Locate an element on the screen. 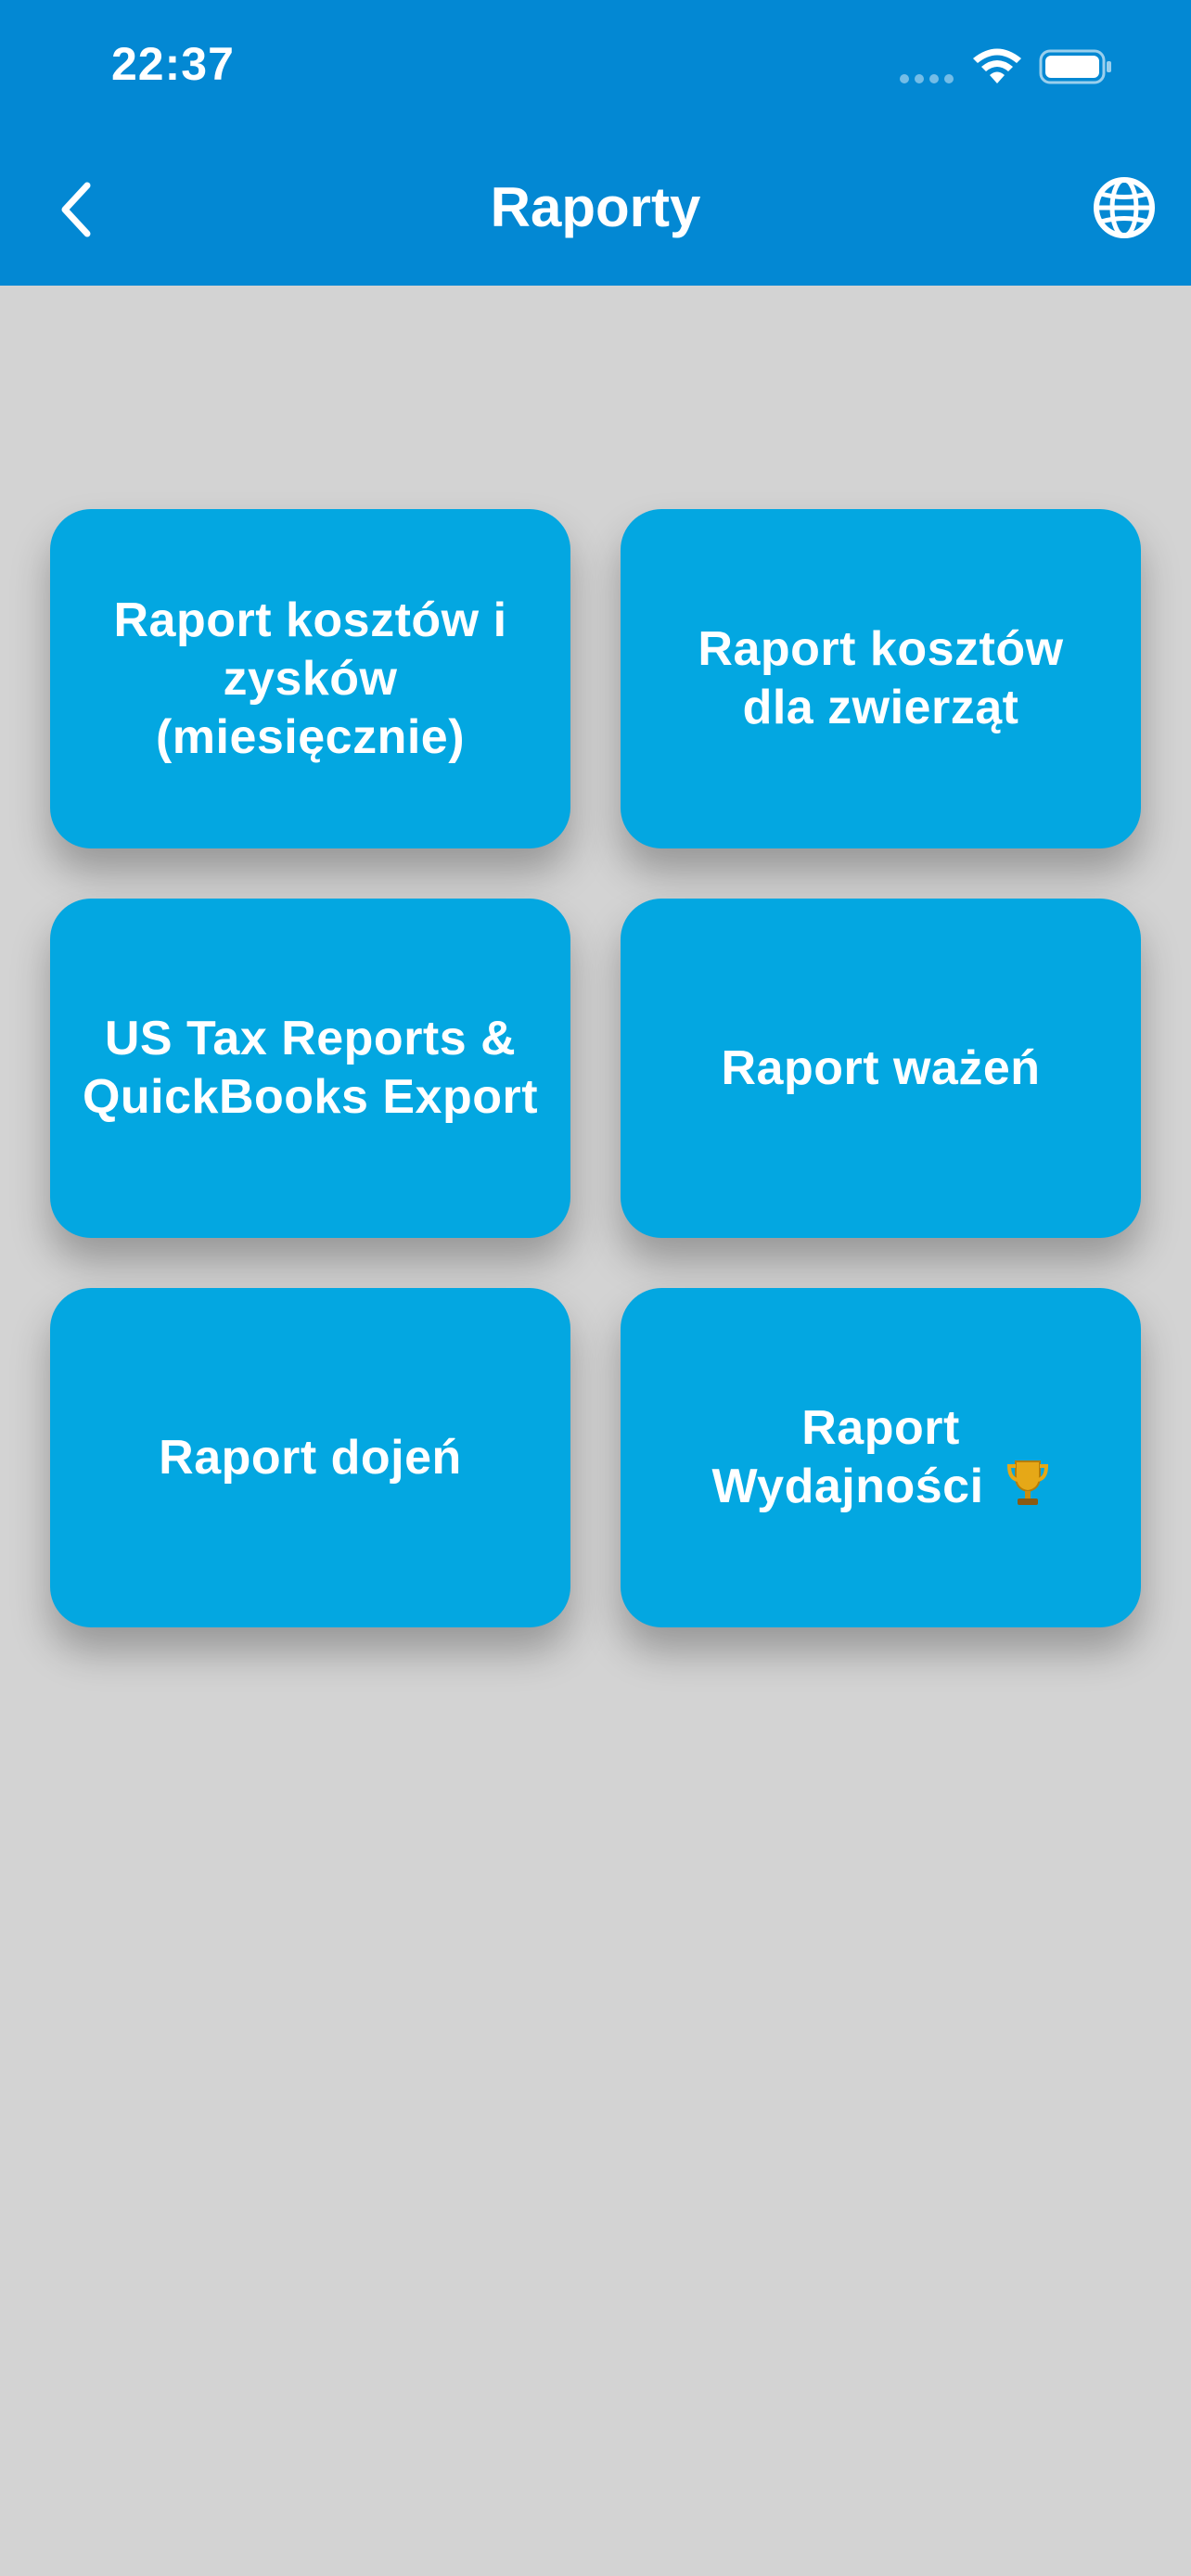  tile-label-wrapper: Raport Wydajności is located at coordinates (881, 1458).